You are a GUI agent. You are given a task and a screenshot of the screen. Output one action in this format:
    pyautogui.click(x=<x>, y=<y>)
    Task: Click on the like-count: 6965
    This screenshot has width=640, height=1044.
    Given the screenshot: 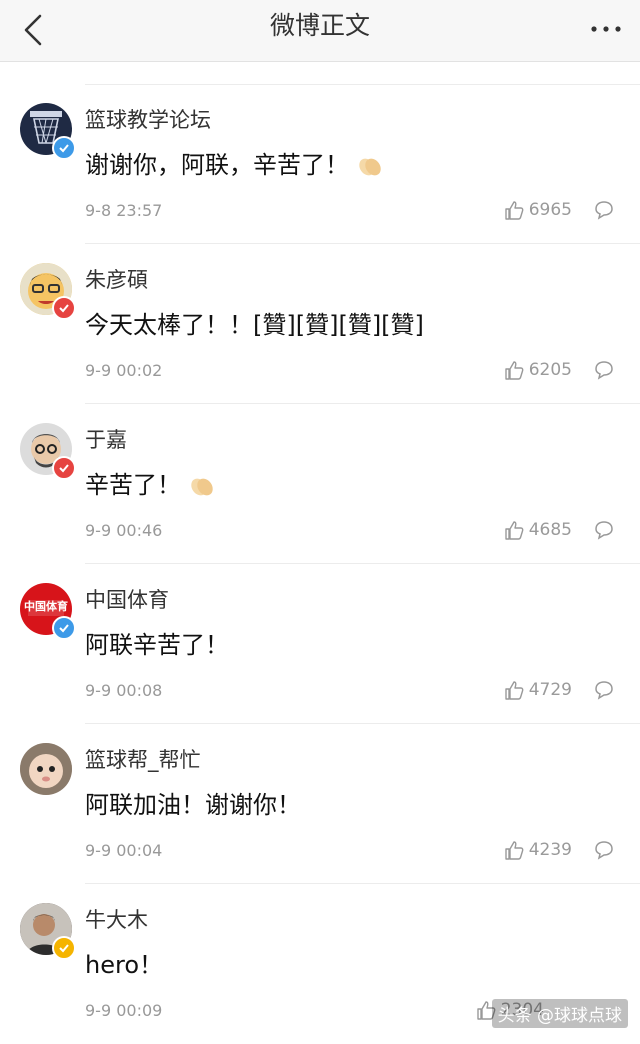 What is the action you would take?
    pyautogui.click(x=550, y=210)
    